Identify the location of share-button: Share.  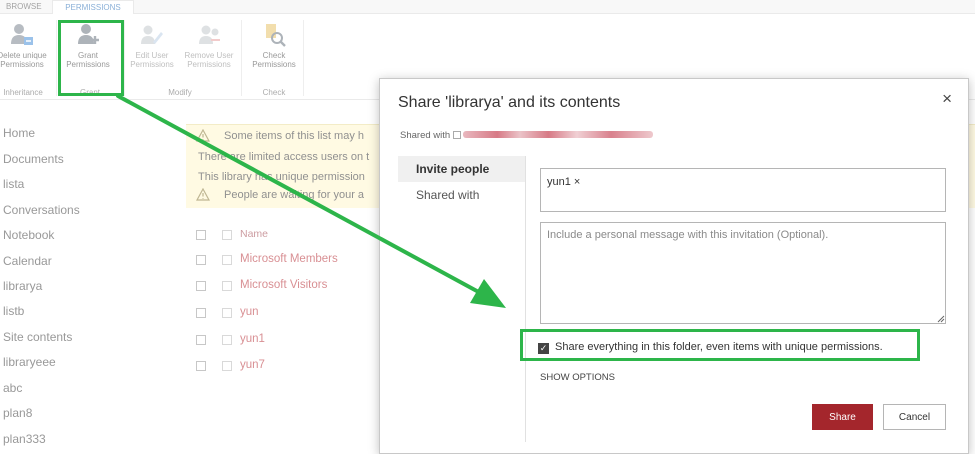
(842, 417).